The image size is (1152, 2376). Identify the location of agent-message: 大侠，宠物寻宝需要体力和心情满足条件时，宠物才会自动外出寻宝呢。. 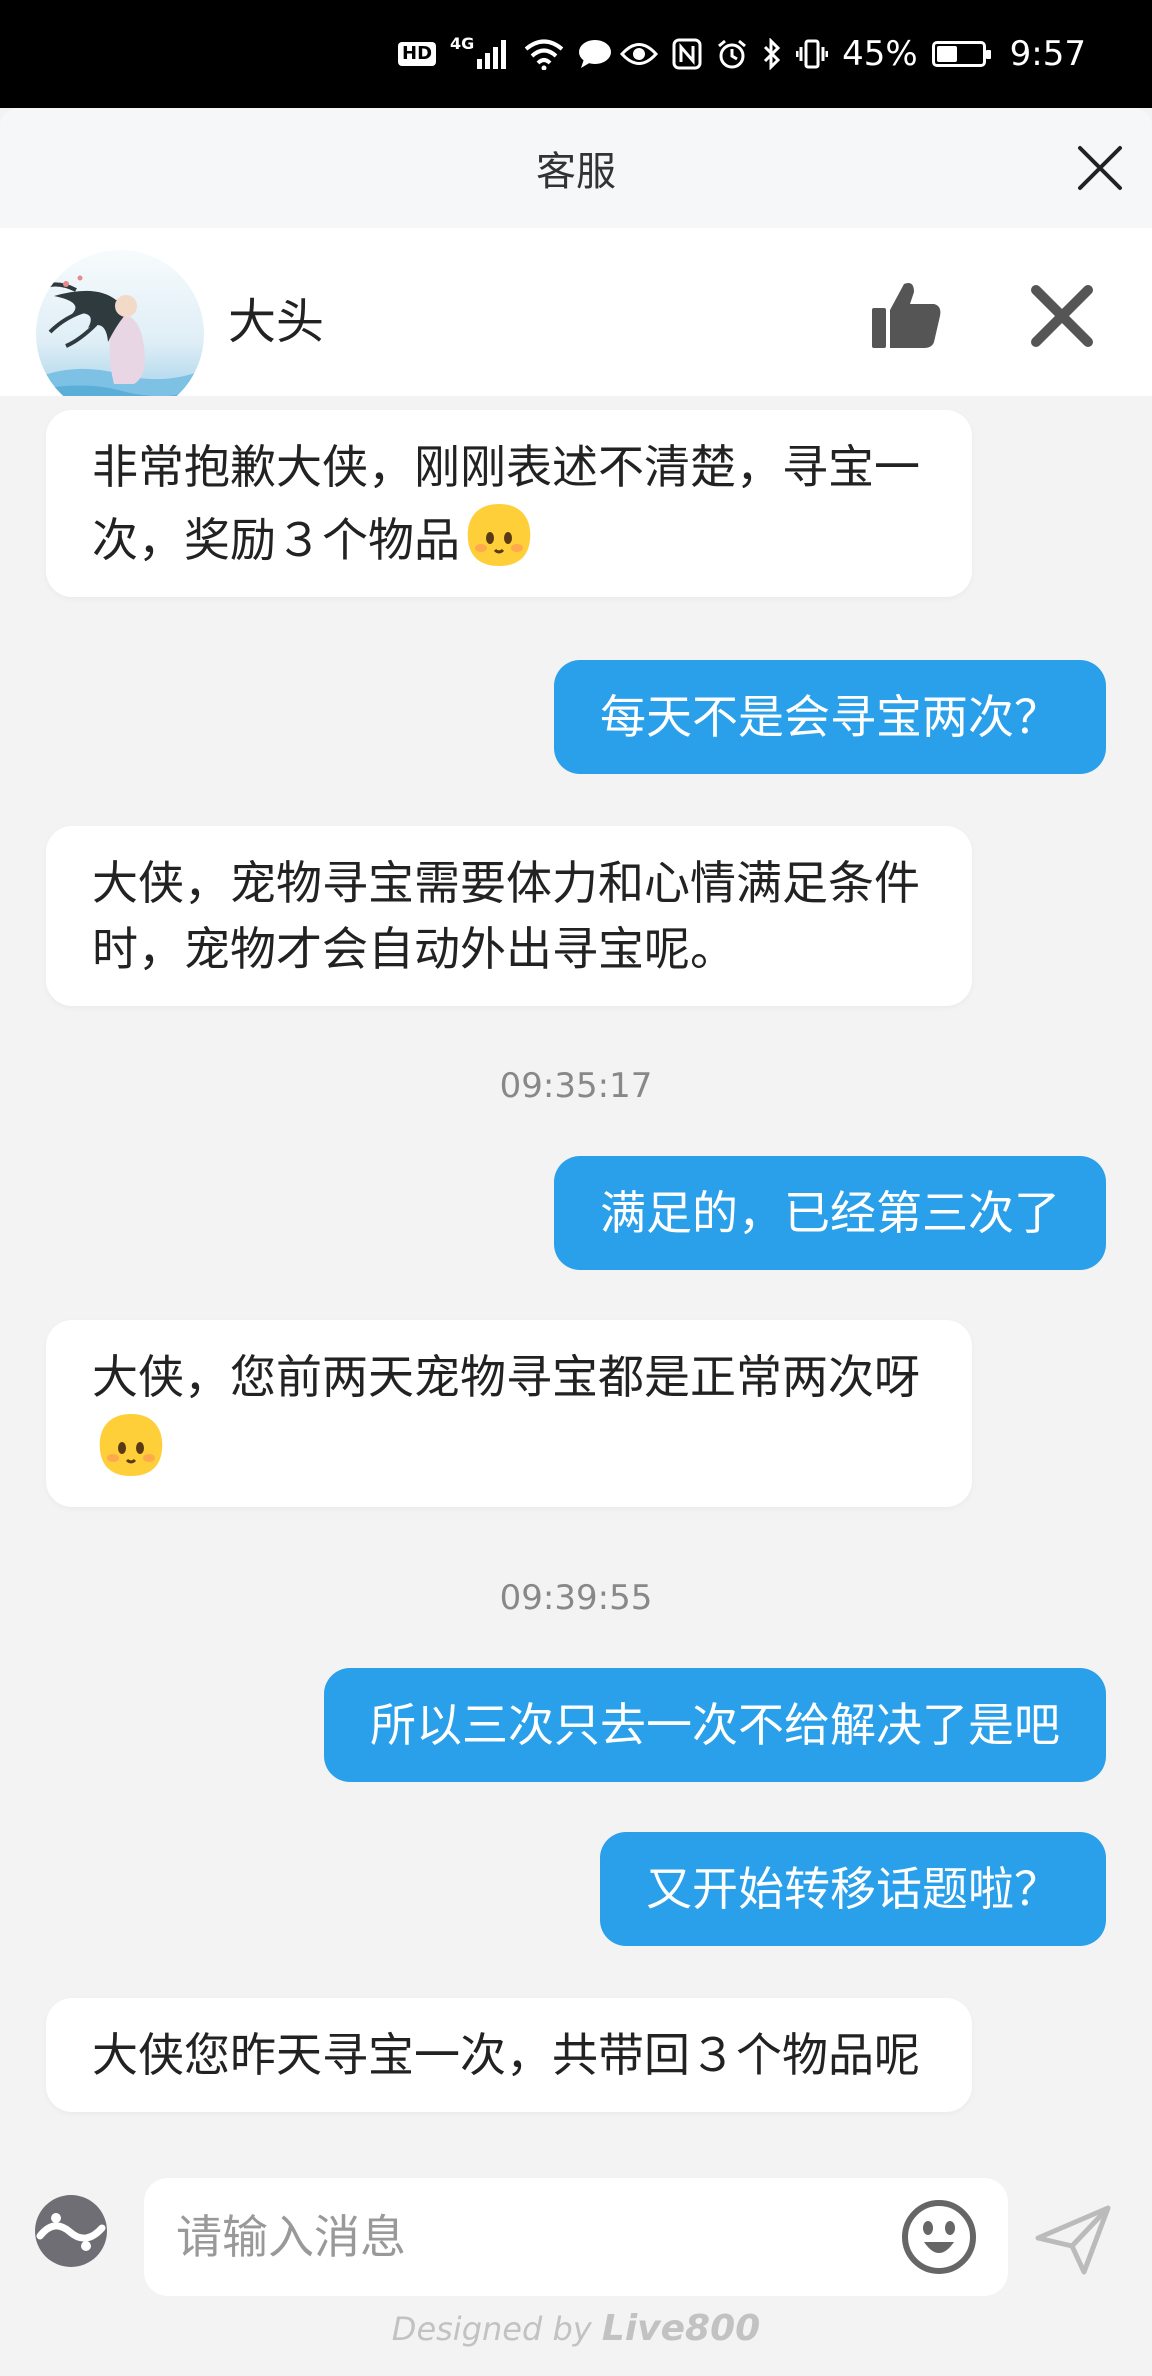
(509, 916).